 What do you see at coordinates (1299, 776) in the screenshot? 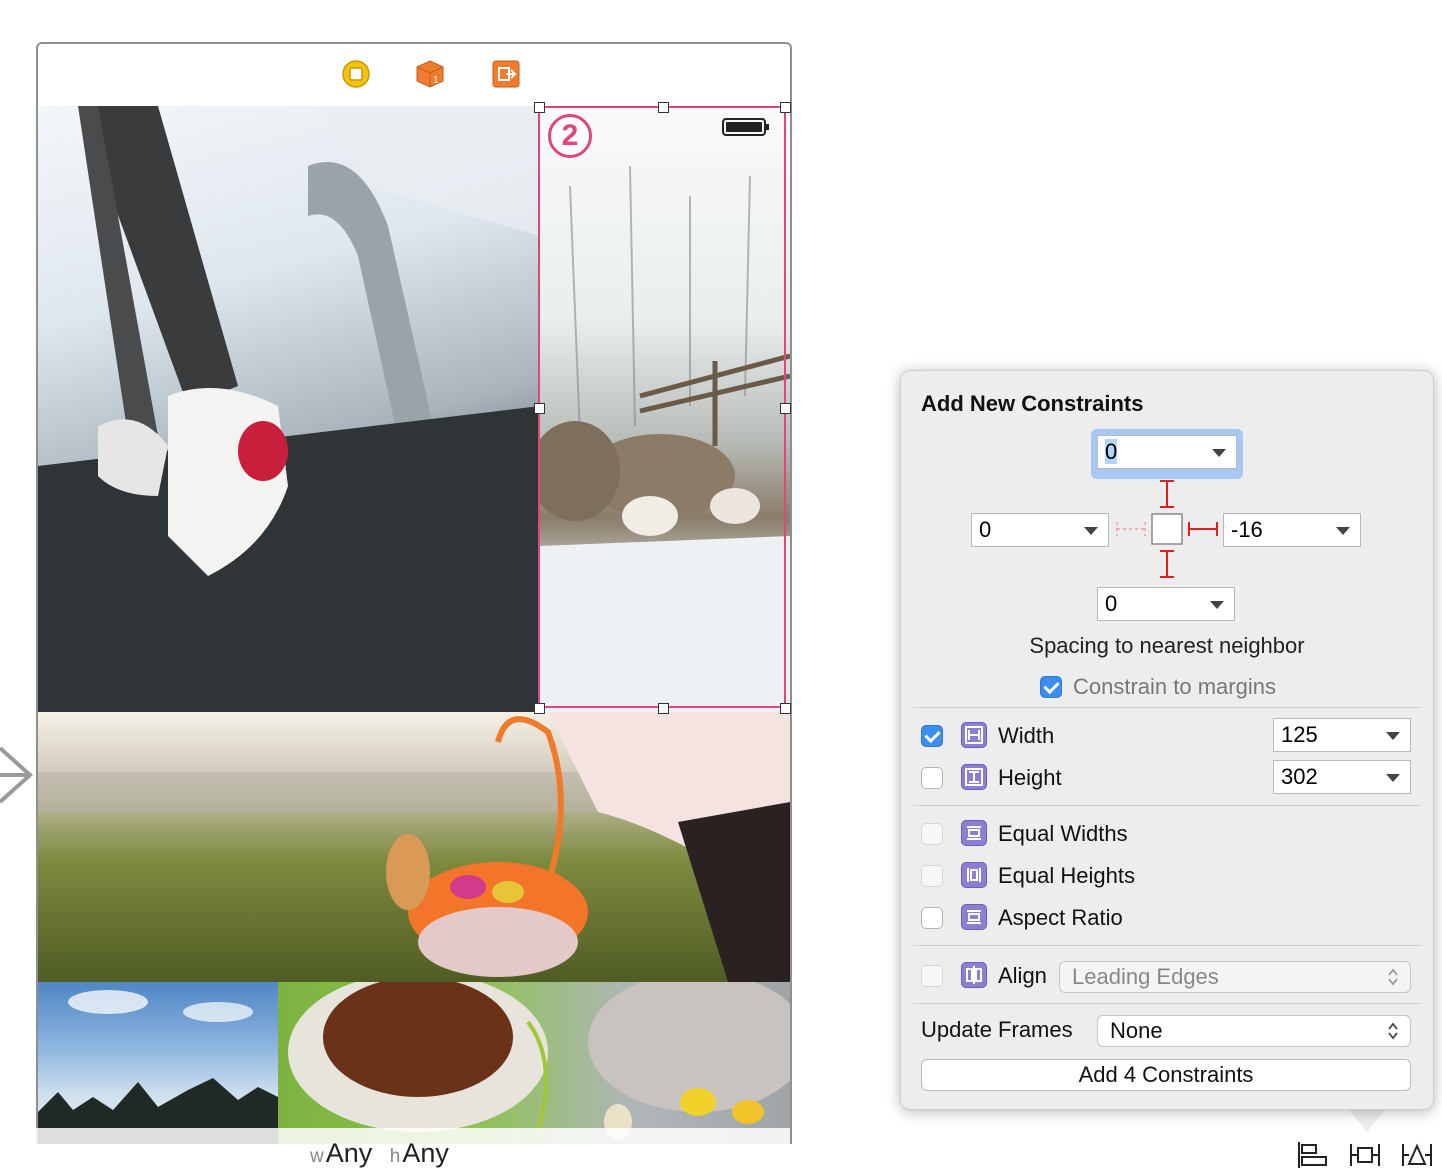
I see `height-value: 302` at bounding box center [1299, 776].